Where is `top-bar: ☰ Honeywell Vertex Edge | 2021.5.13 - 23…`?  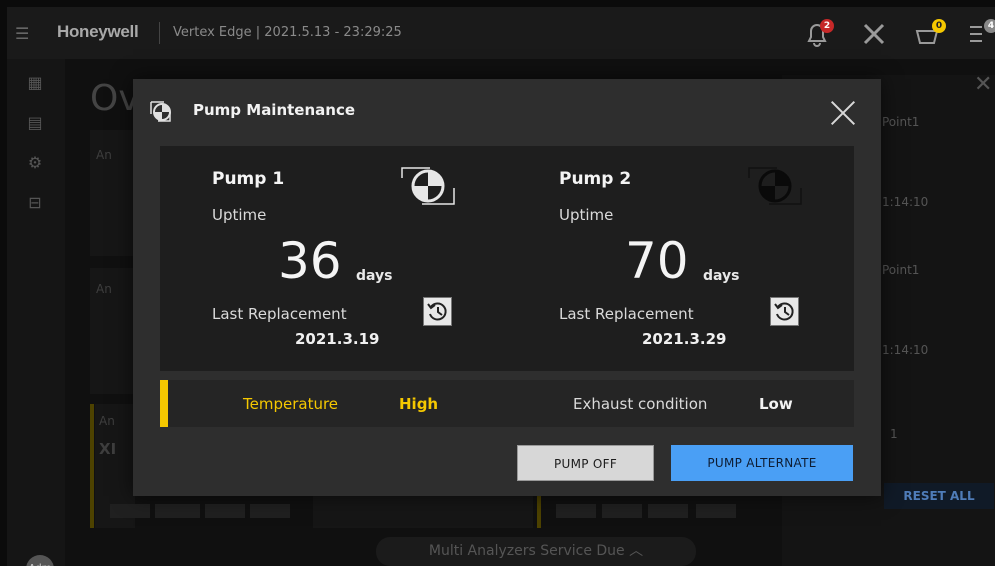
top-bar: ☰ Honeywell Vertex Edge | 2021.5.13 - 23… is located at coordinates (501, 33).